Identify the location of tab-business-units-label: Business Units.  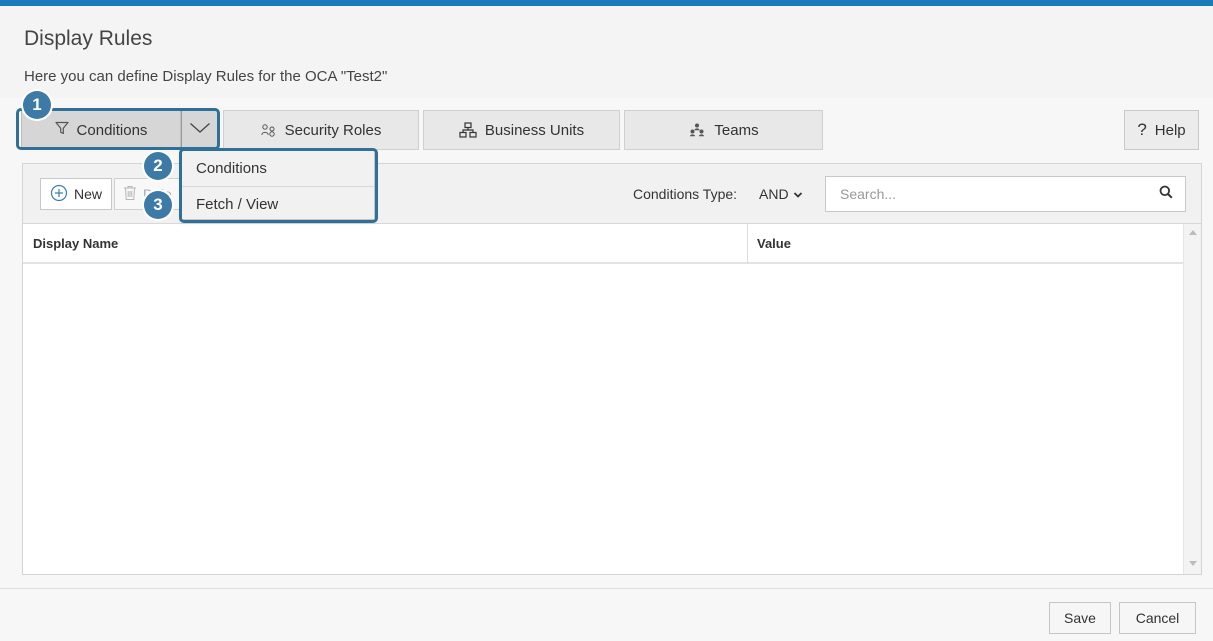
(534, 130).